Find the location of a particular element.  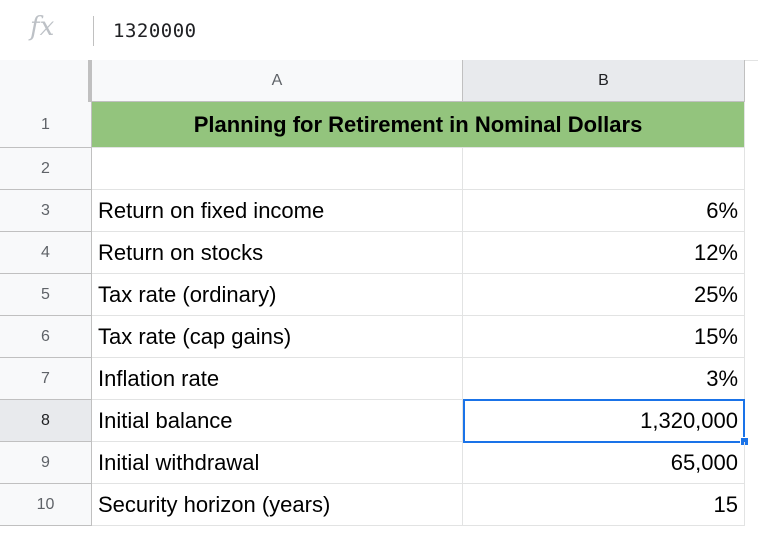

cell-a2 is located at coordinates (277, 169).